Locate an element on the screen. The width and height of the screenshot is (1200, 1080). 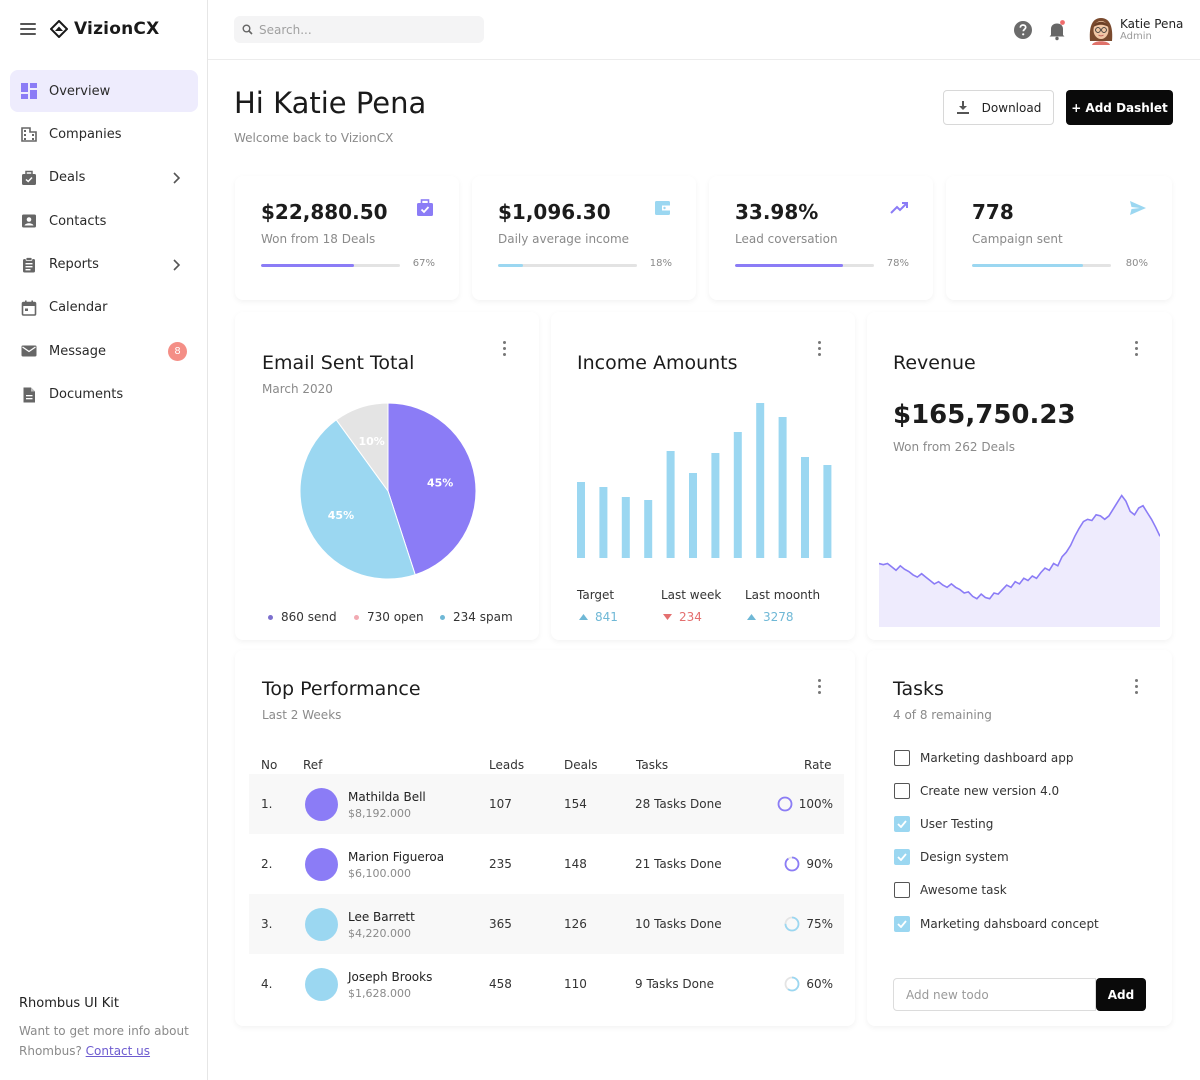
sidebar-item-companies: Companies is located at coordinates (104, 134).